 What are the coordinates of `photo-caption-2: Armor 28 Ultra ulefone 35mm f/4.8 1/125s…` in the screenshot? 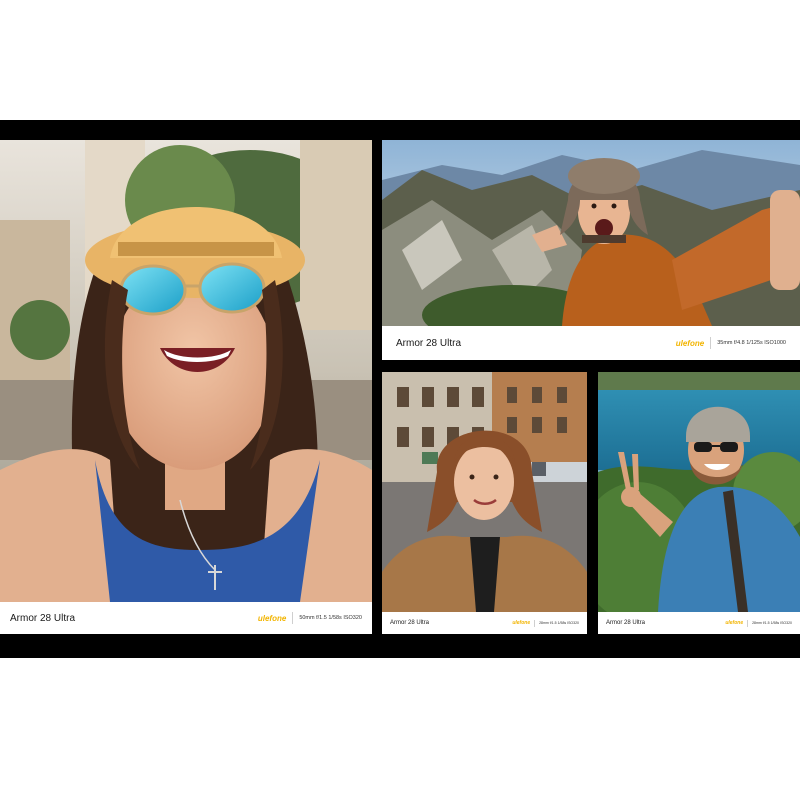 It's located at (591, 343).